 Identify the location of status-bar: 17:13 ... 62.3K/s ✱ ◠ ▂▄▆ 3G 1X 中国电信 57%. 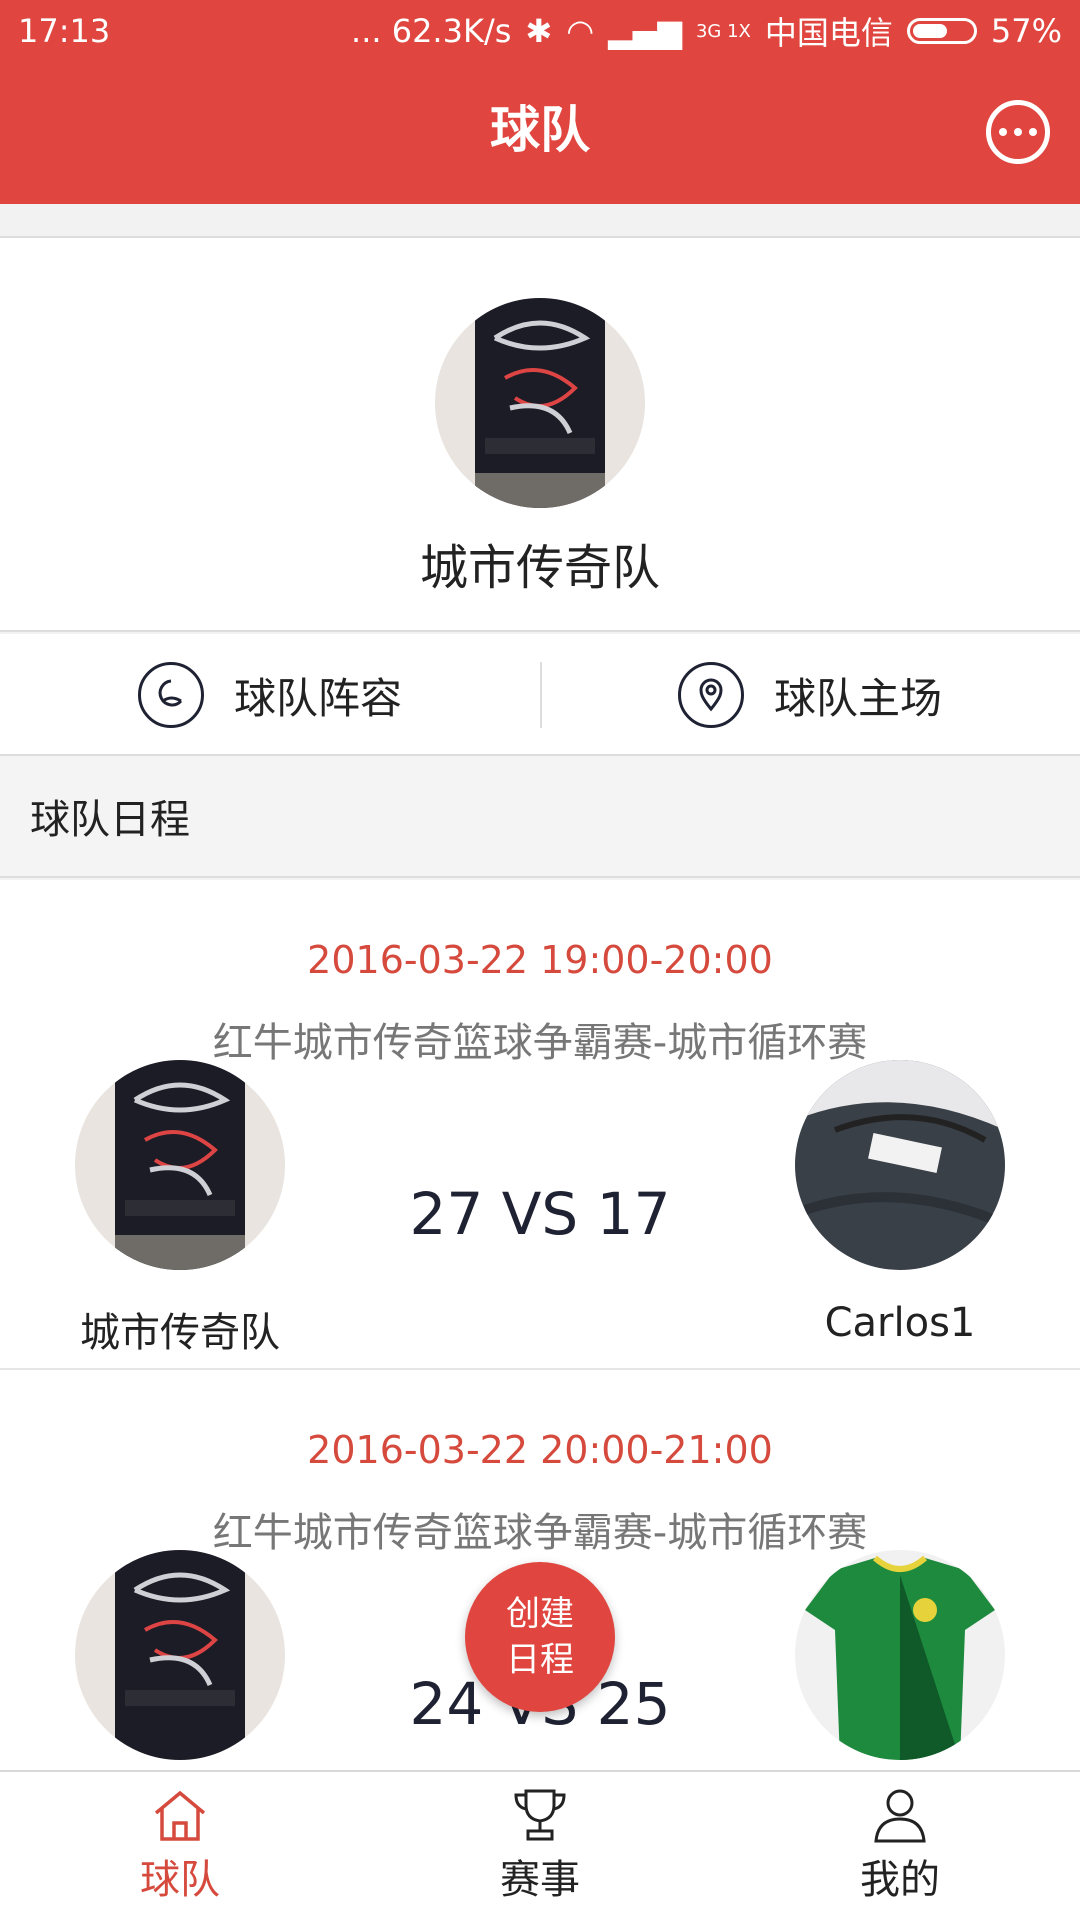
(540, 31).